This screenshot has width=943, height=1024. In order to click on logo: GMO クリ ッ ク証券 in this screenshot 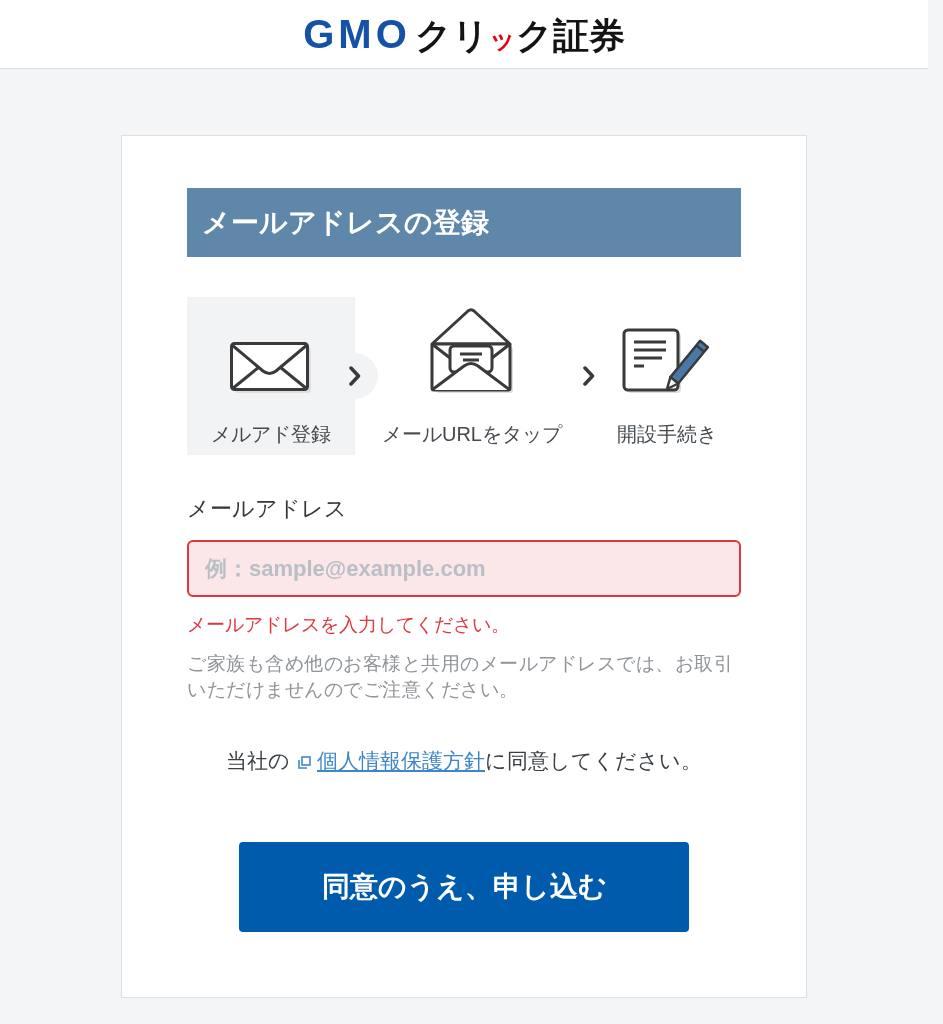, I will do `click(464, 34)`.